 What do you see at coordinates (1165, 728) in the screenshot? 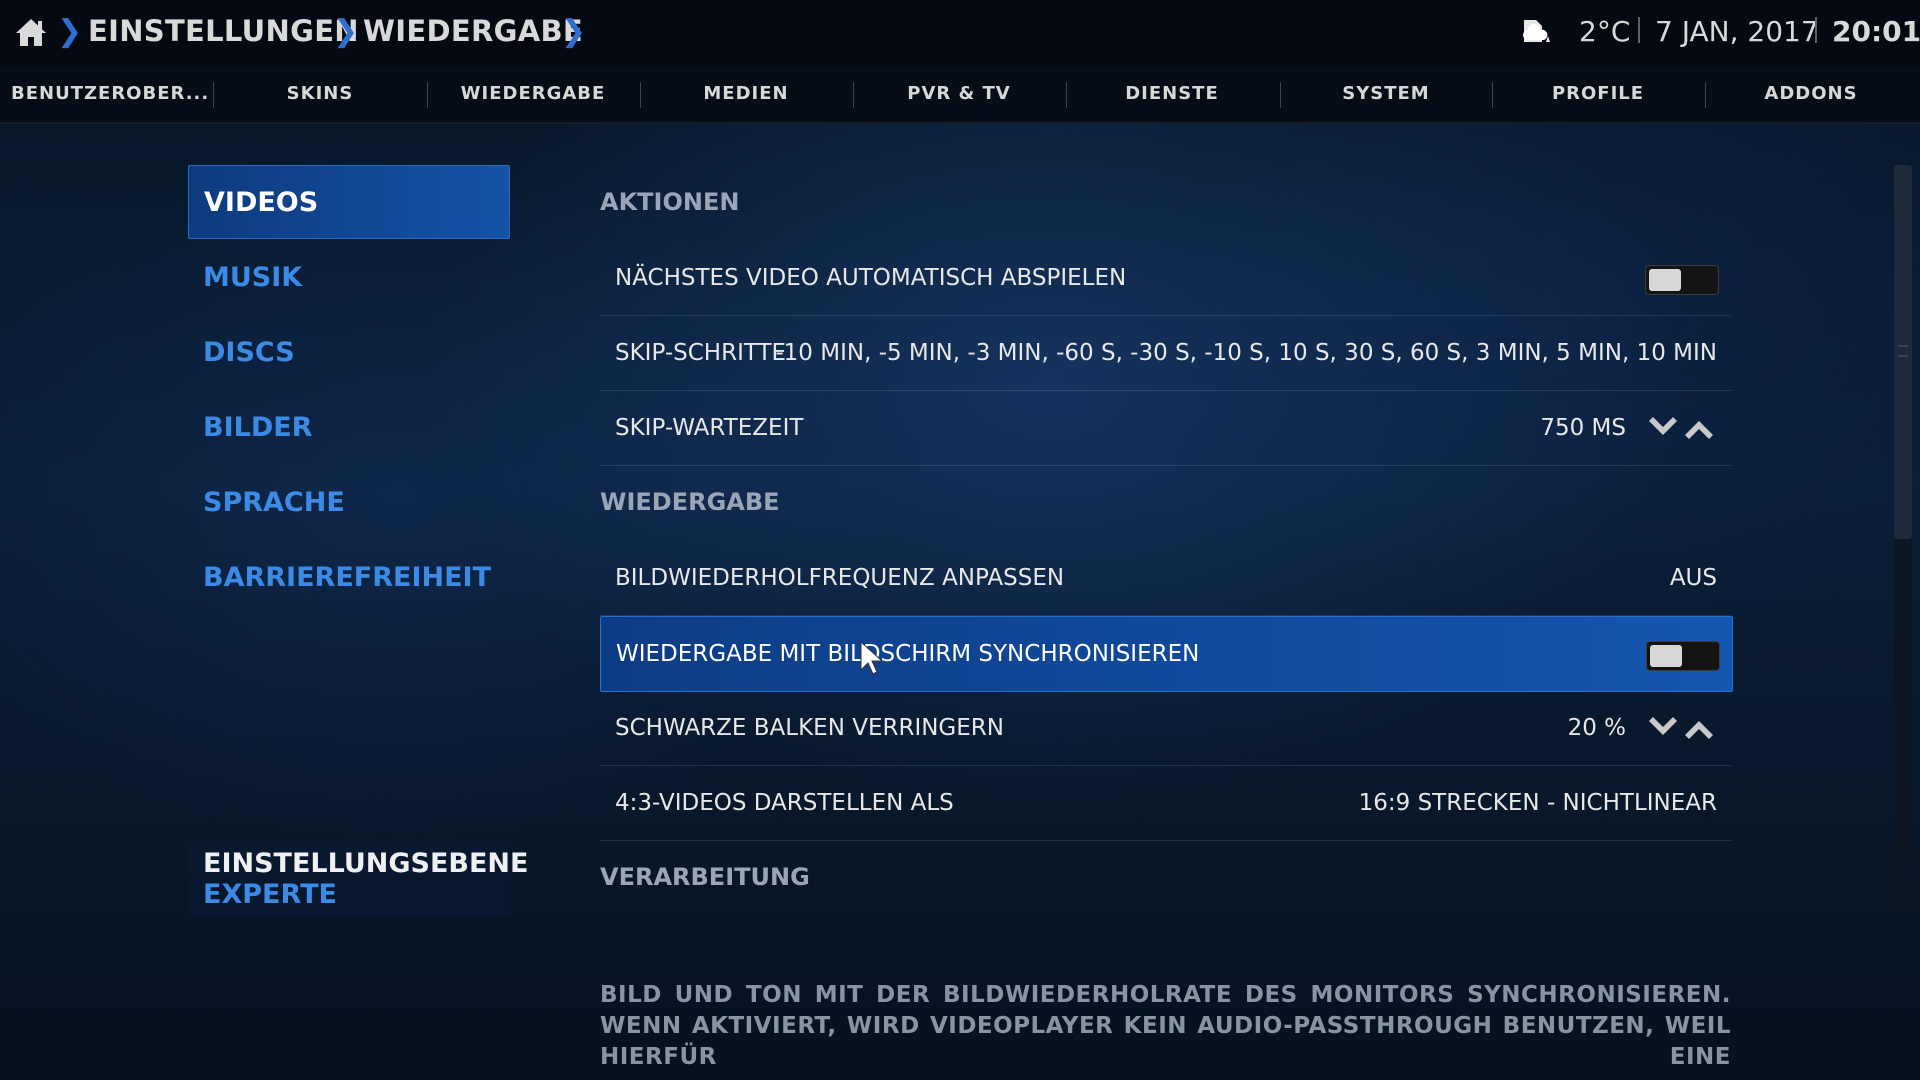
I see `setting-row-black-bars: SCHWARZE BALKEN VERRINGERN 20 %` at bounding box center [1165, 728].